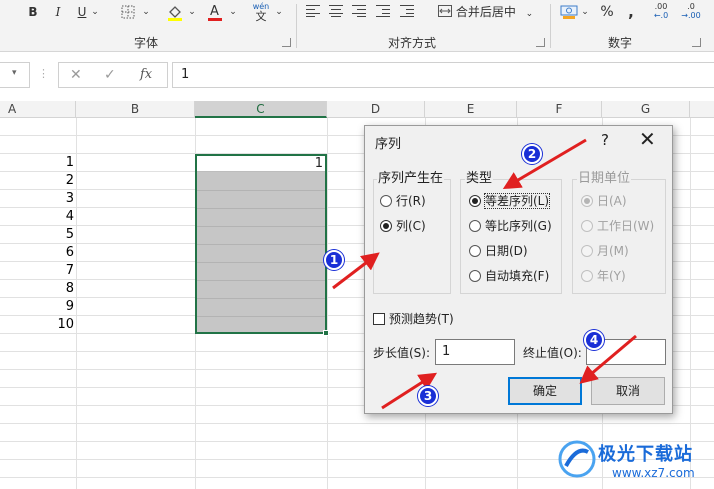 This screenshot has width=714, height=489. What do you see at coordinates (286, 42) in the screenshot?
I see `font-dialog-launcher-icon` at bounding box center [286, 42].